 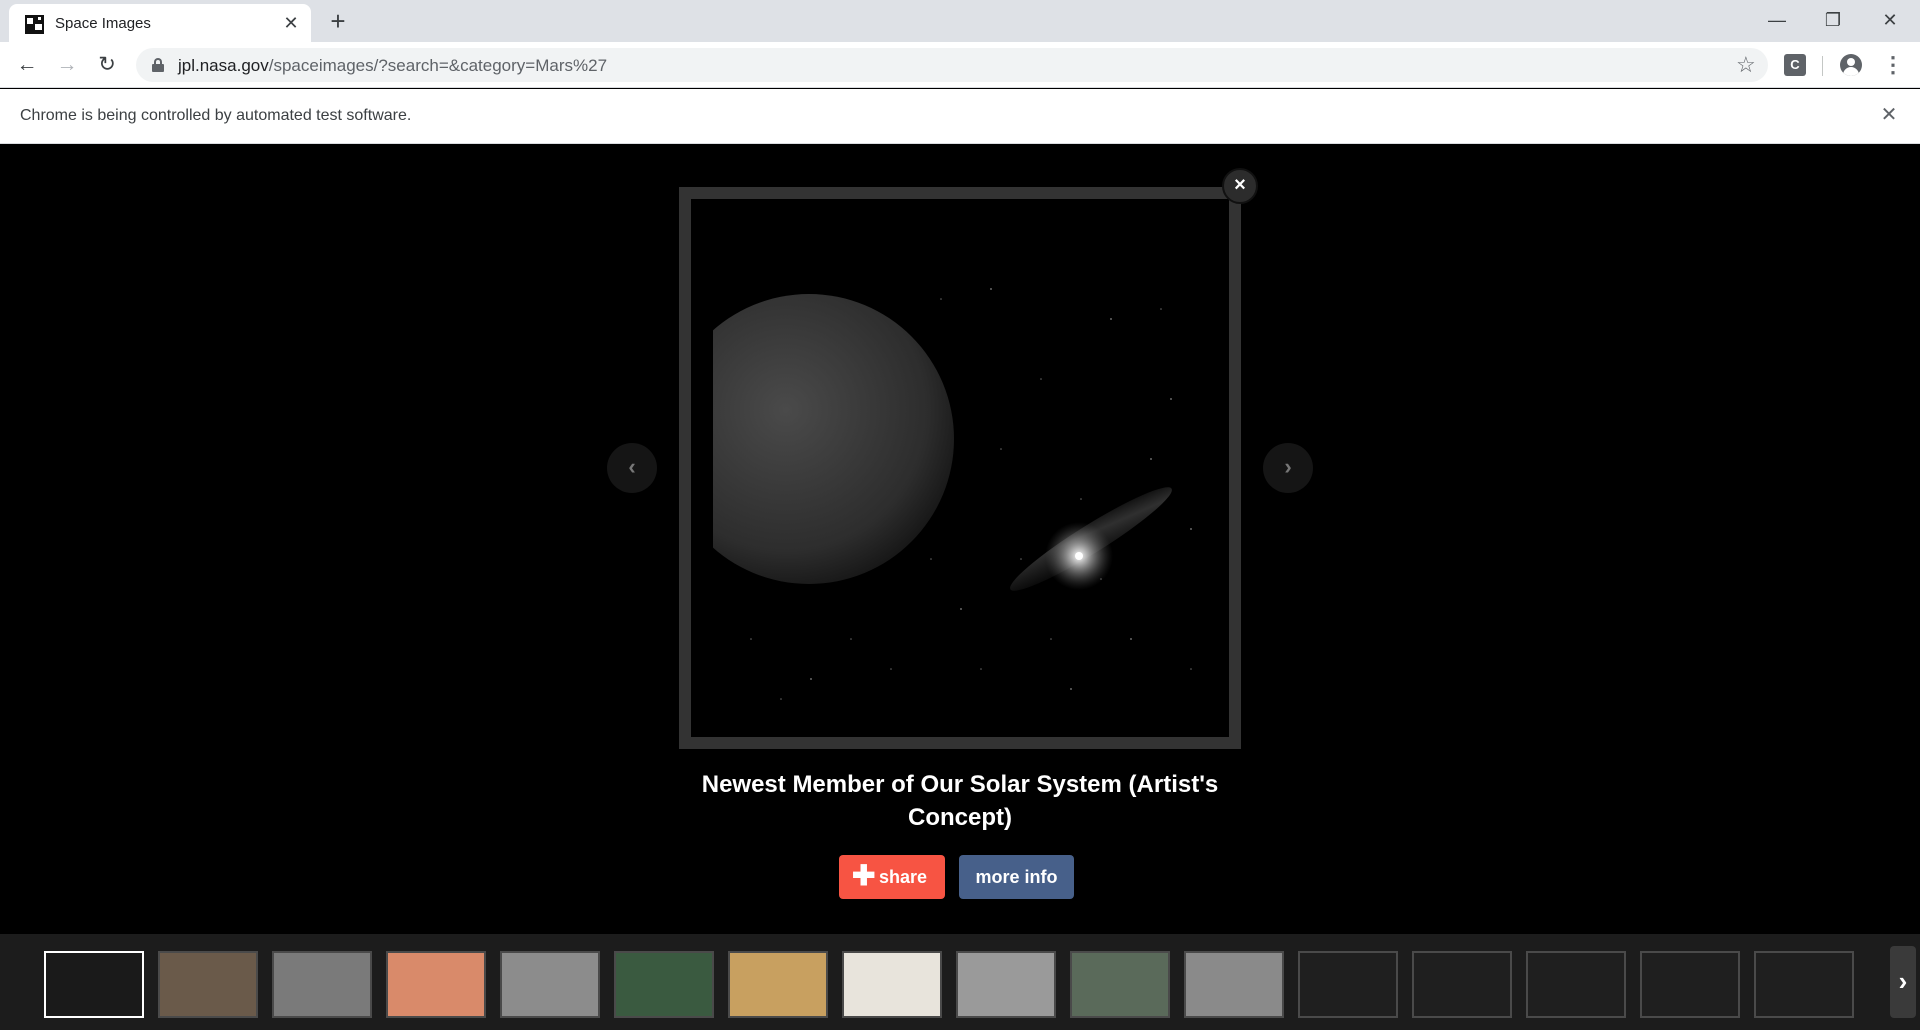 What do you see at coordinates (158, 65) in the screenshot?
I see `lock-icon` at bounding box center [158, 65].